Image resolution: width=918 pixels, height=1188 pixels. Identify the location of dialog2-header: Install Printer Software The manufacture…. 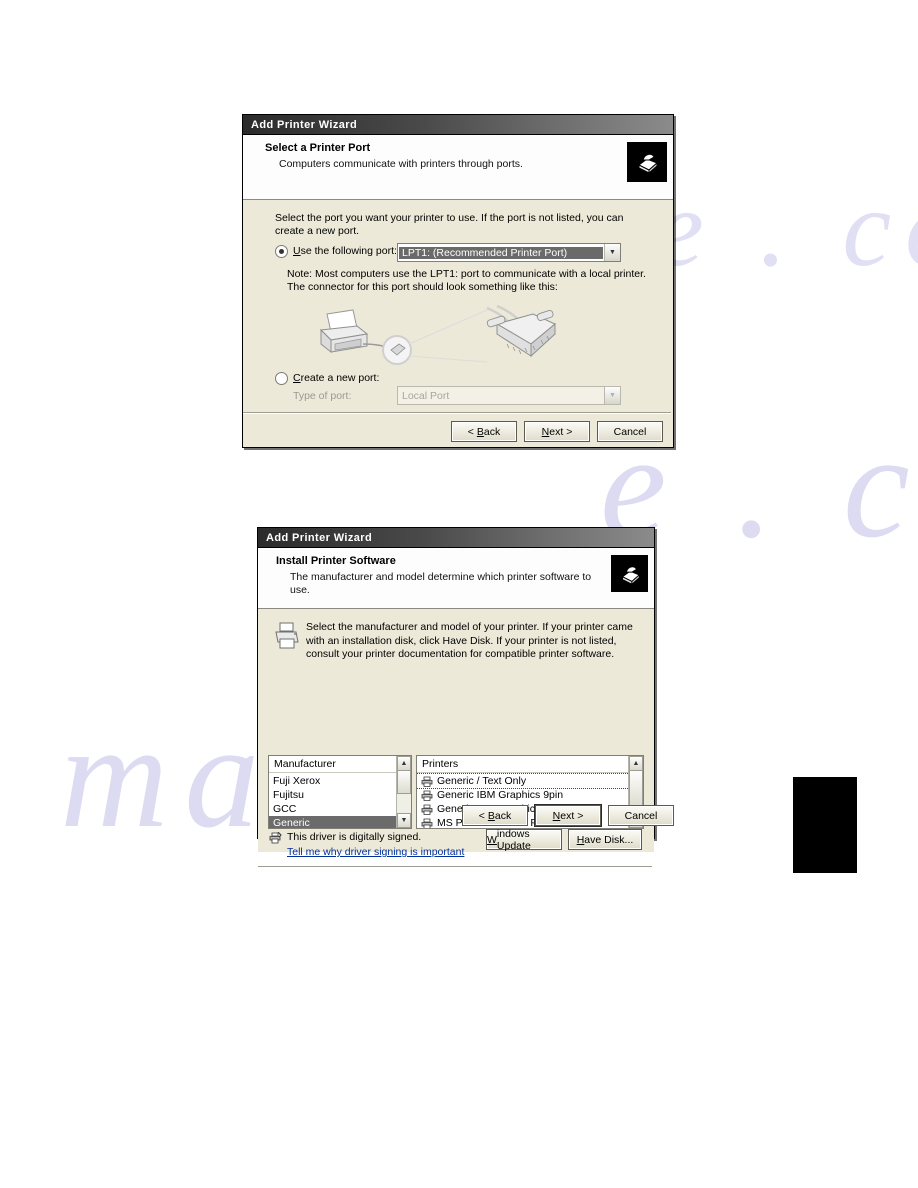
(456, 578).